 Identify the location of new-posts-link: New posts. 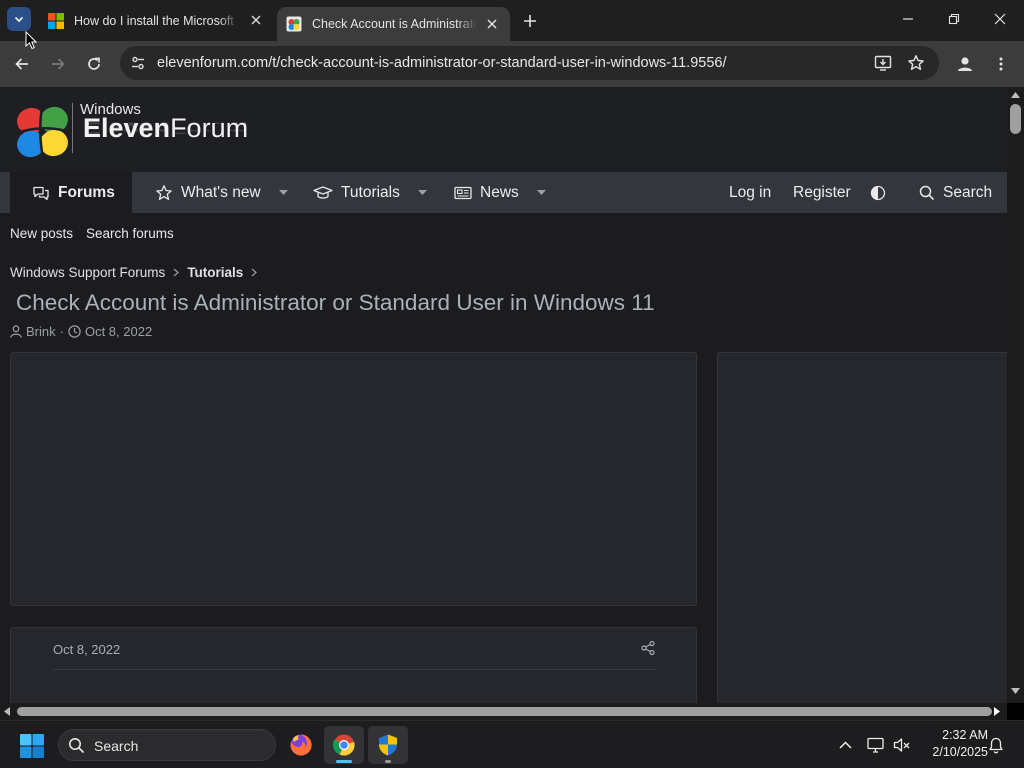
(41, 233).